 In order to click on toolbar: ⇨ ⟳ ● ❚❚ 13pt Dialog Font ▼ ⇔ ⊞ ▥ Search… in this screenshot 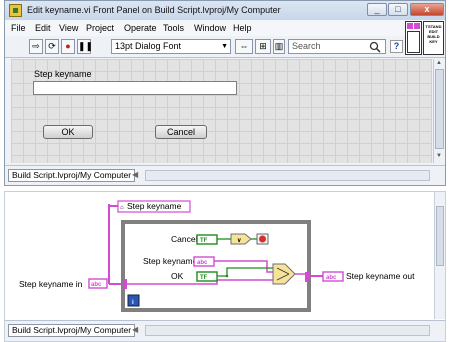, I will do `click(225, 47)`.